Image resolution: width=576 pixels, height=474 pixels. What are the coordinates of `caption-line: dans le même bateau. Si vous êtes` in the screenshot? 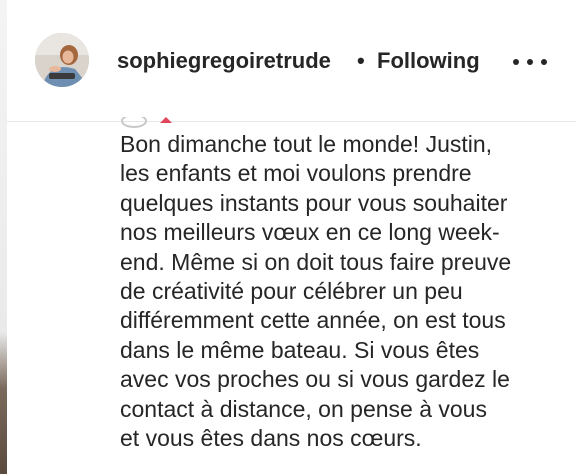 It's located at (300, 349).